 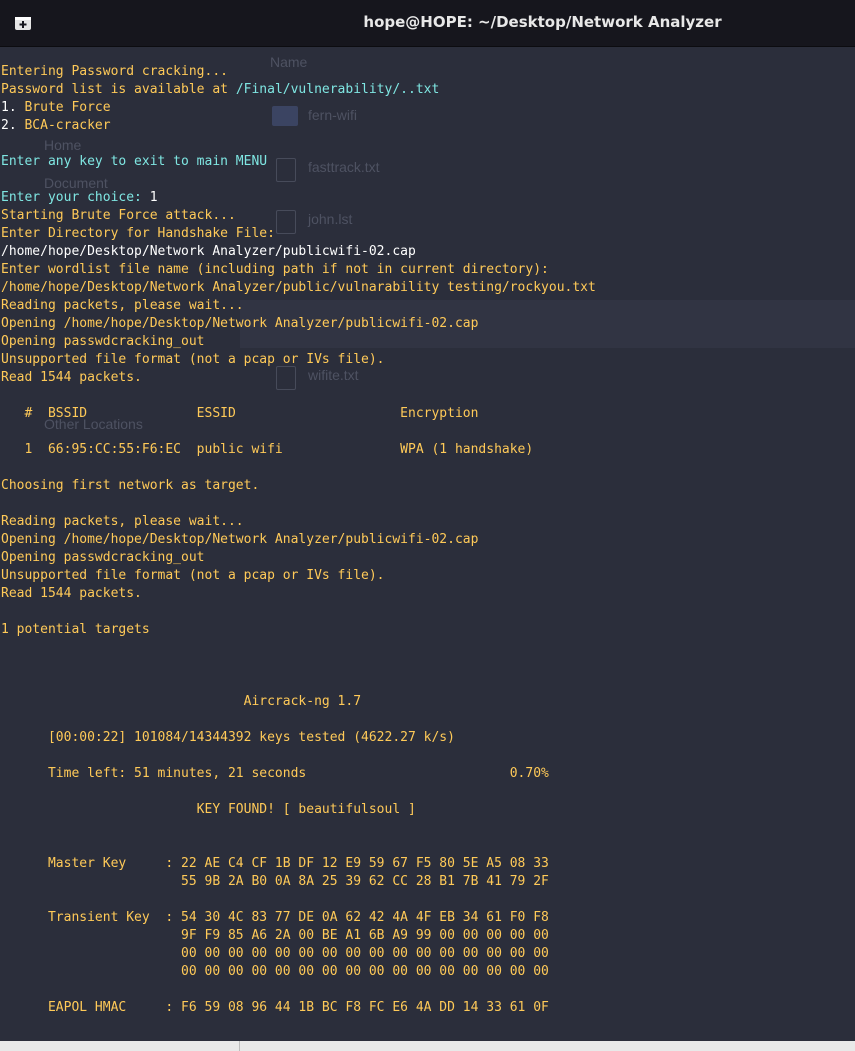 I want to click on terminal-text: BCA-cracker, so click(x=67, y=125).